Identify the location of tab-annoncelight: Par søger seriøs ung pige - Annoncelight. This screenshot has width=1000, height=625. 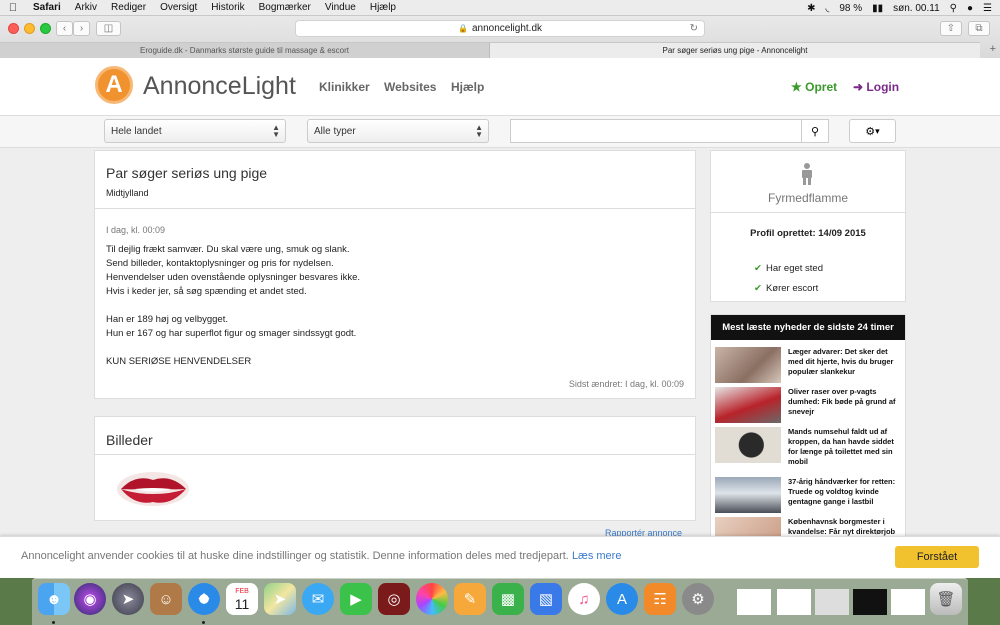
(735, 50).